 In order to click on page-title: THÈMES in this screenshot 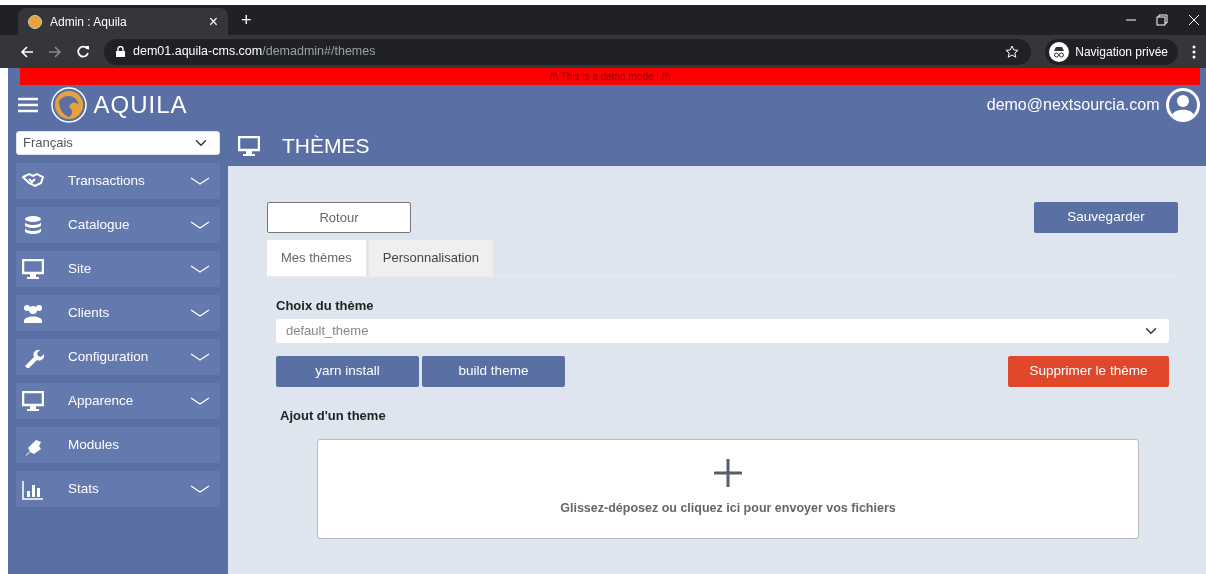, I will do `click(326, 145)`.